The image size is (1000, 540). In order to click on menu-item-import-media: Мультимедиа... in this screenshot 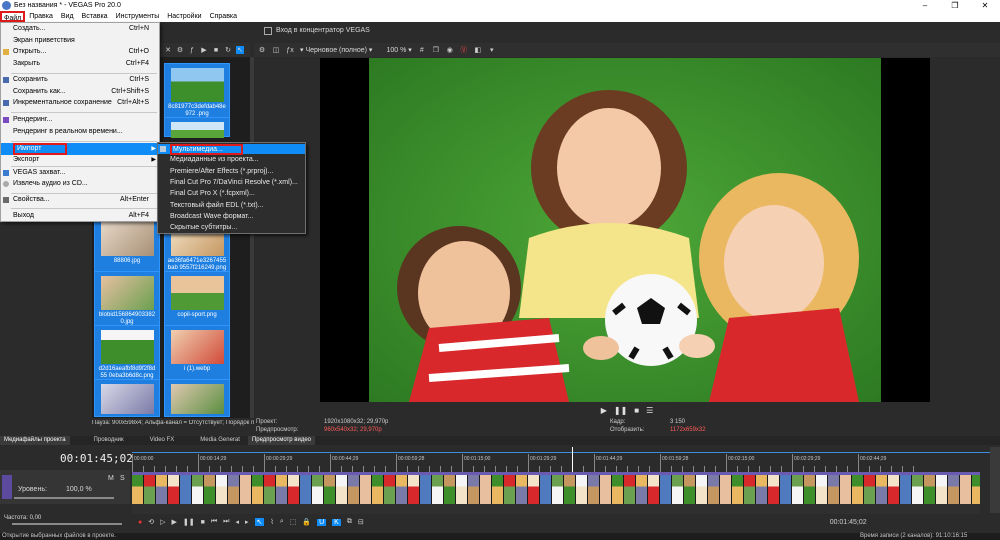, I will do `click(231, 149)`.